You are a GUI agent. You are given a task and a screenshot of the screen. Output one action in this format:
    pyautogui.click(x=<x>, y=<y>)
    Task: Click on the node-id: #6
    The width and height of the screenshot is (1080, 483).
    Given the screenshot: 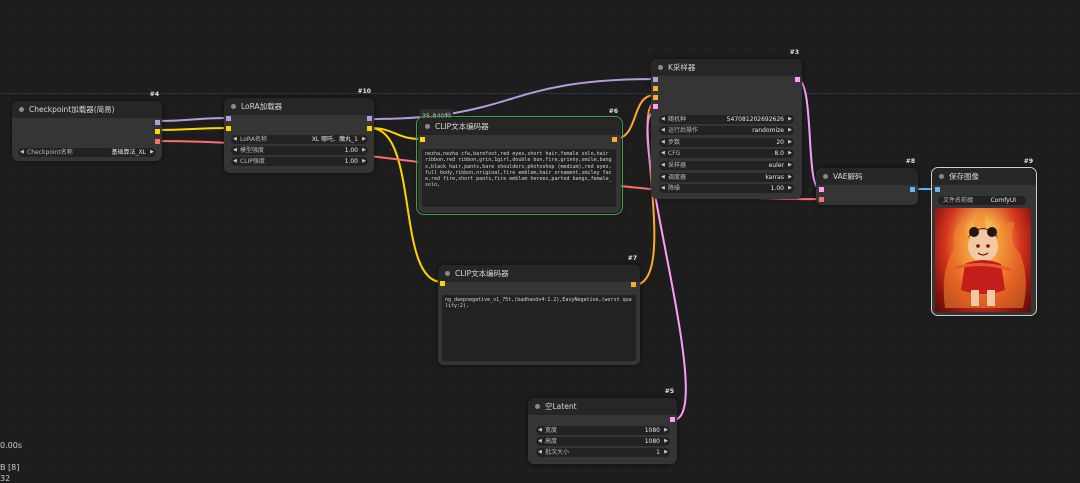 What is the action you would take?
    pyautogui.click(x=613, y=111)
    